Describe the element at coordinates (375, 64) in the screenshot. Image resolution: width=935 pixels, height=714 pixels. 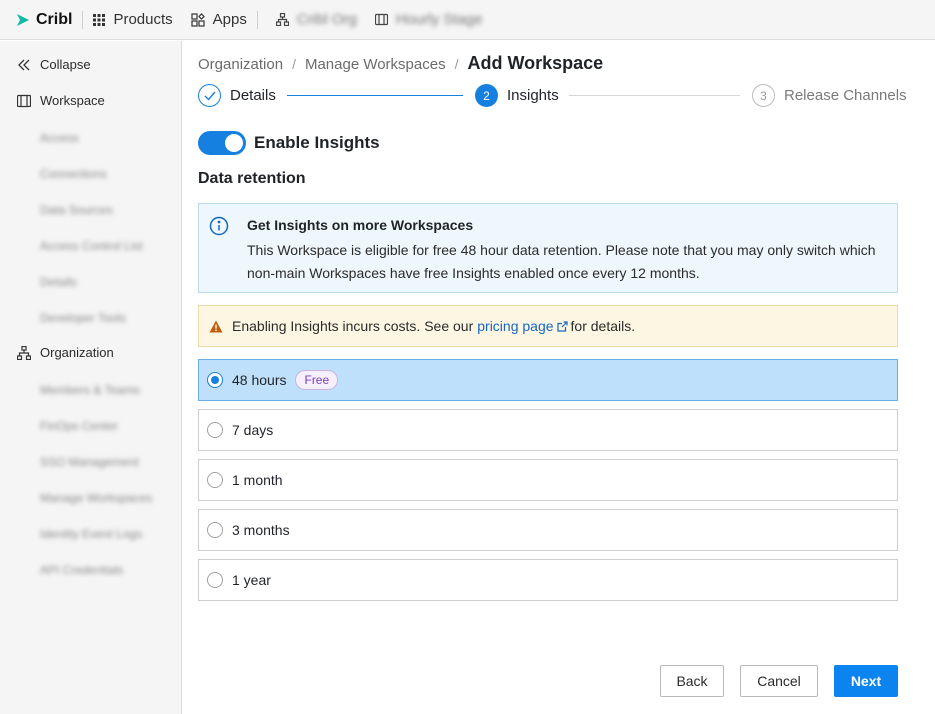
I see `breadcrumb-manage-workspaces: Manage Workspaces` at that location.